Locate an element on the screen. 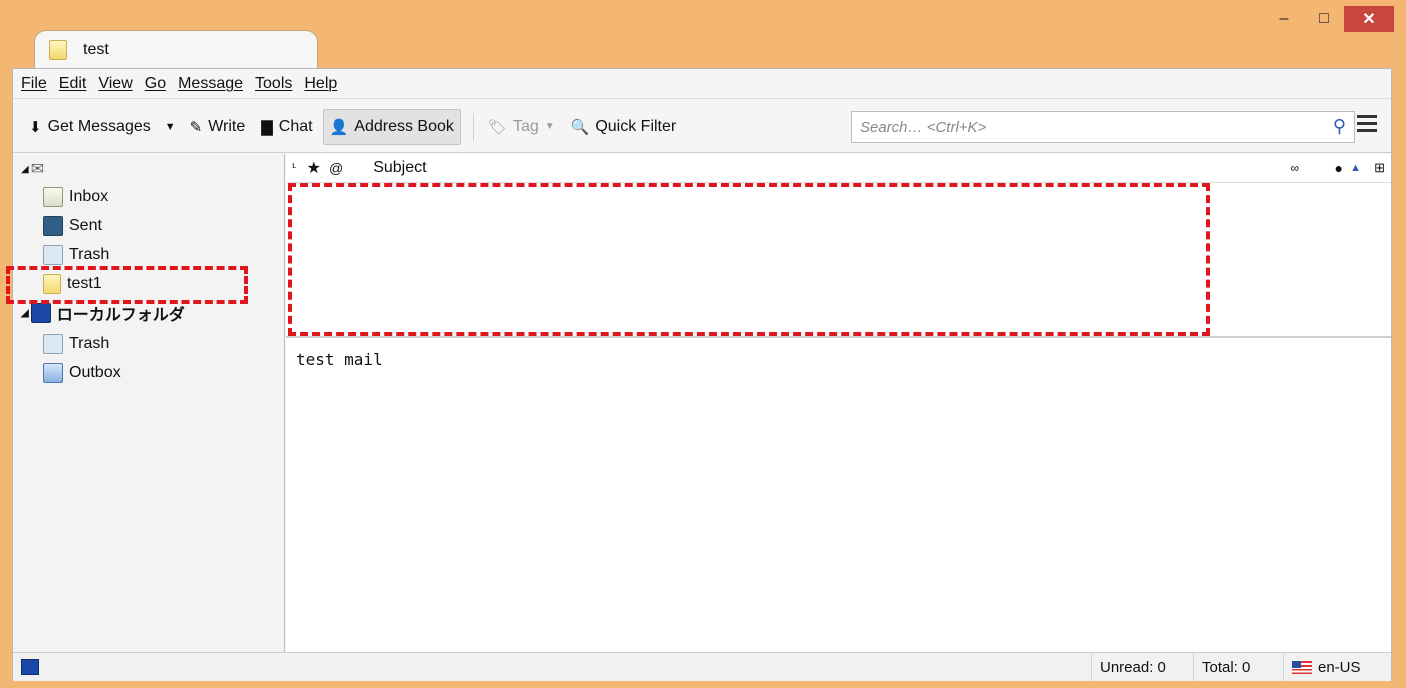  folder-outbox: Outbox is located at coordinates (82, 373).